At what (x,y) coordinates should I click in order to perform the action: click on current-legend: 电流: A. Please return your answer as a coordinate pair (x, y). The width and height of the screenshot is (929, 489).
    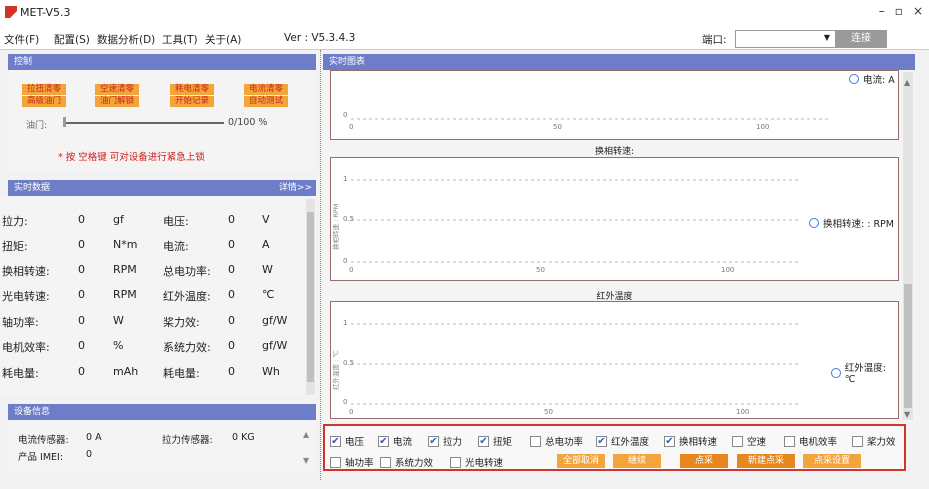
    Looking at the image, I should click on (872, 79).